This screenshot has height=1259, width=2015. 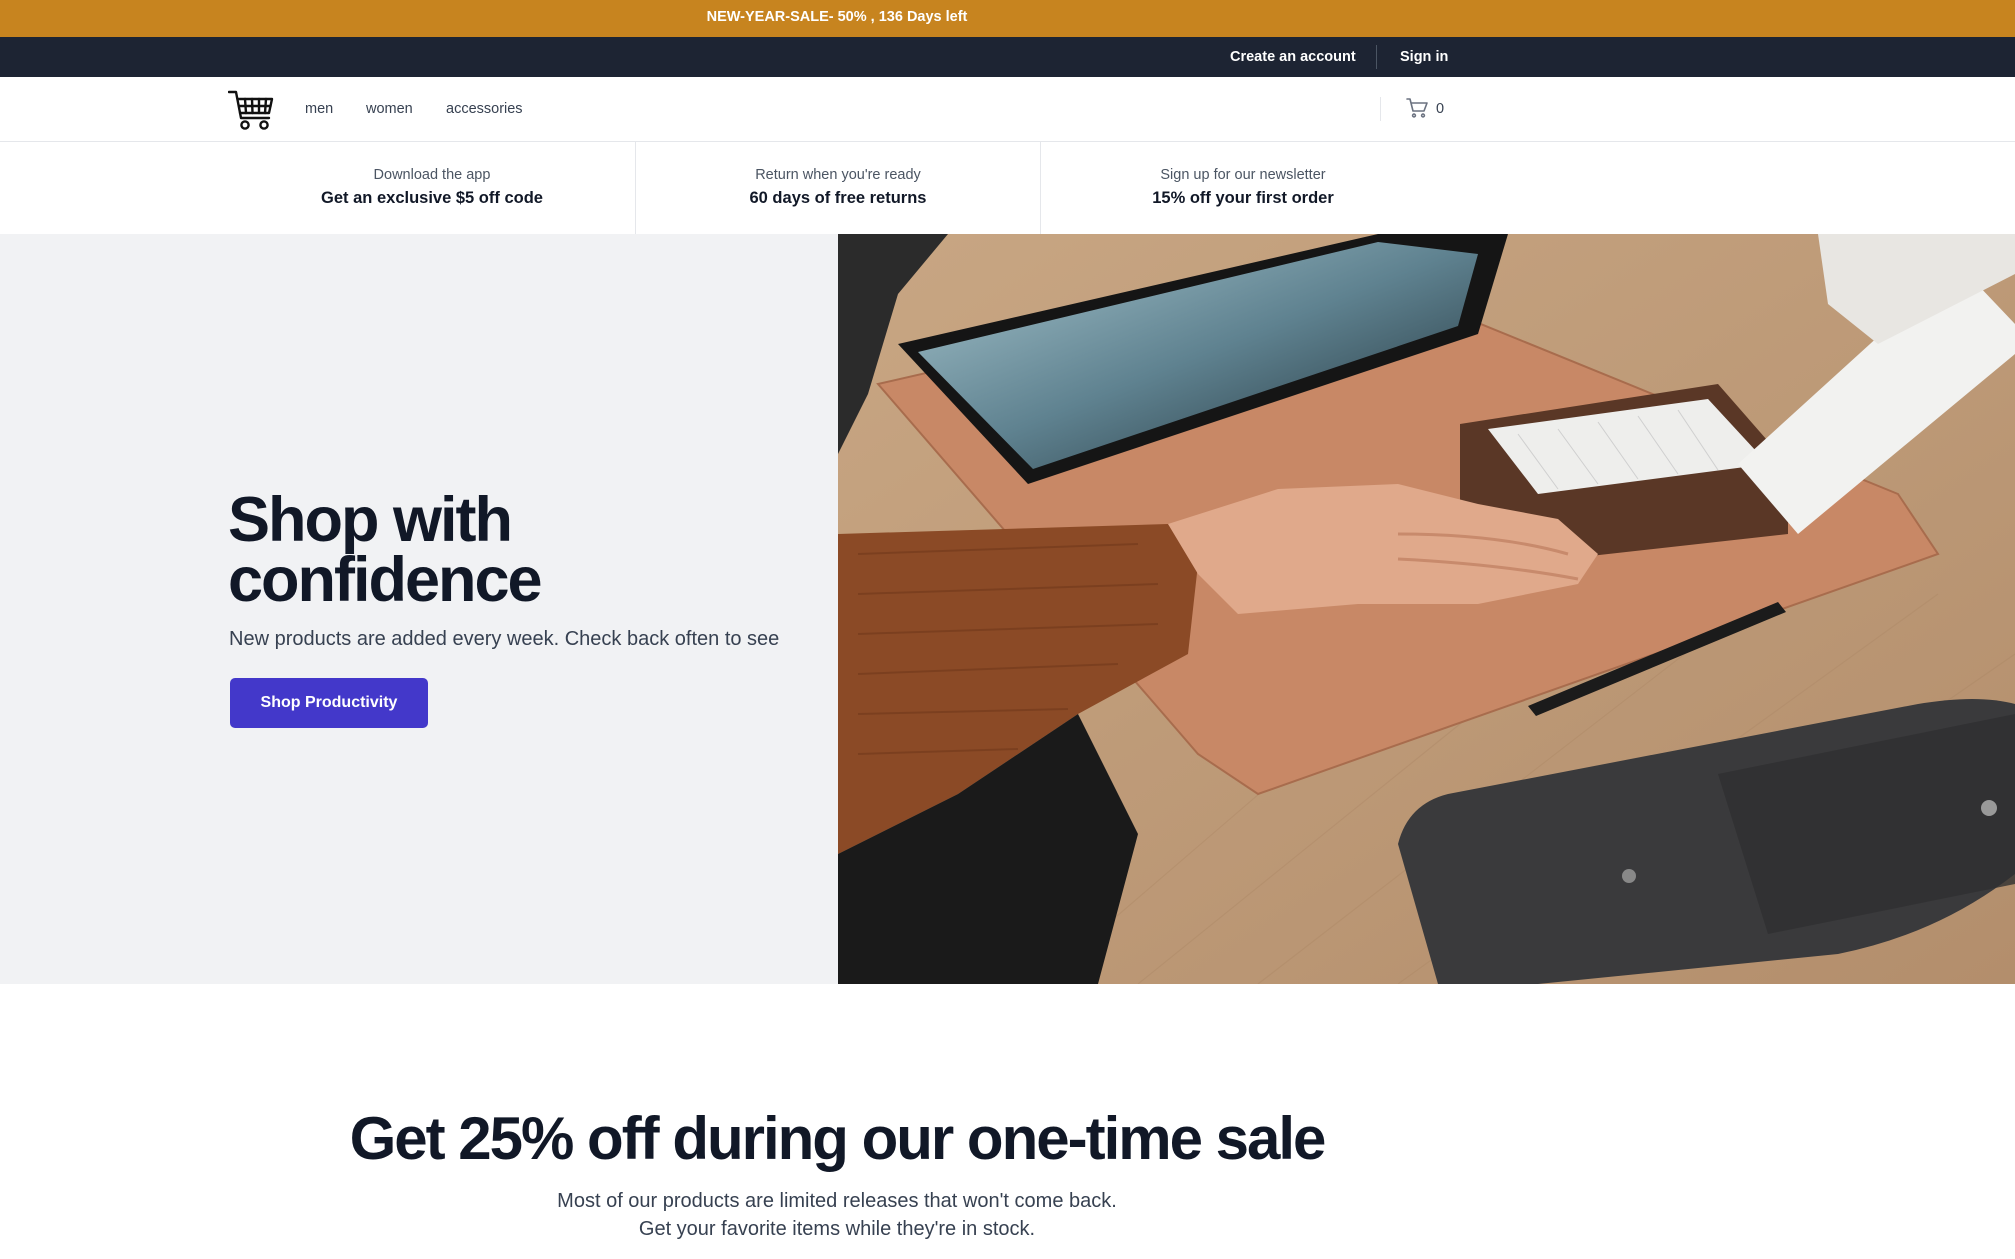 I want to click on hero-title: Shop with confidence, so click(x=528, y=550).